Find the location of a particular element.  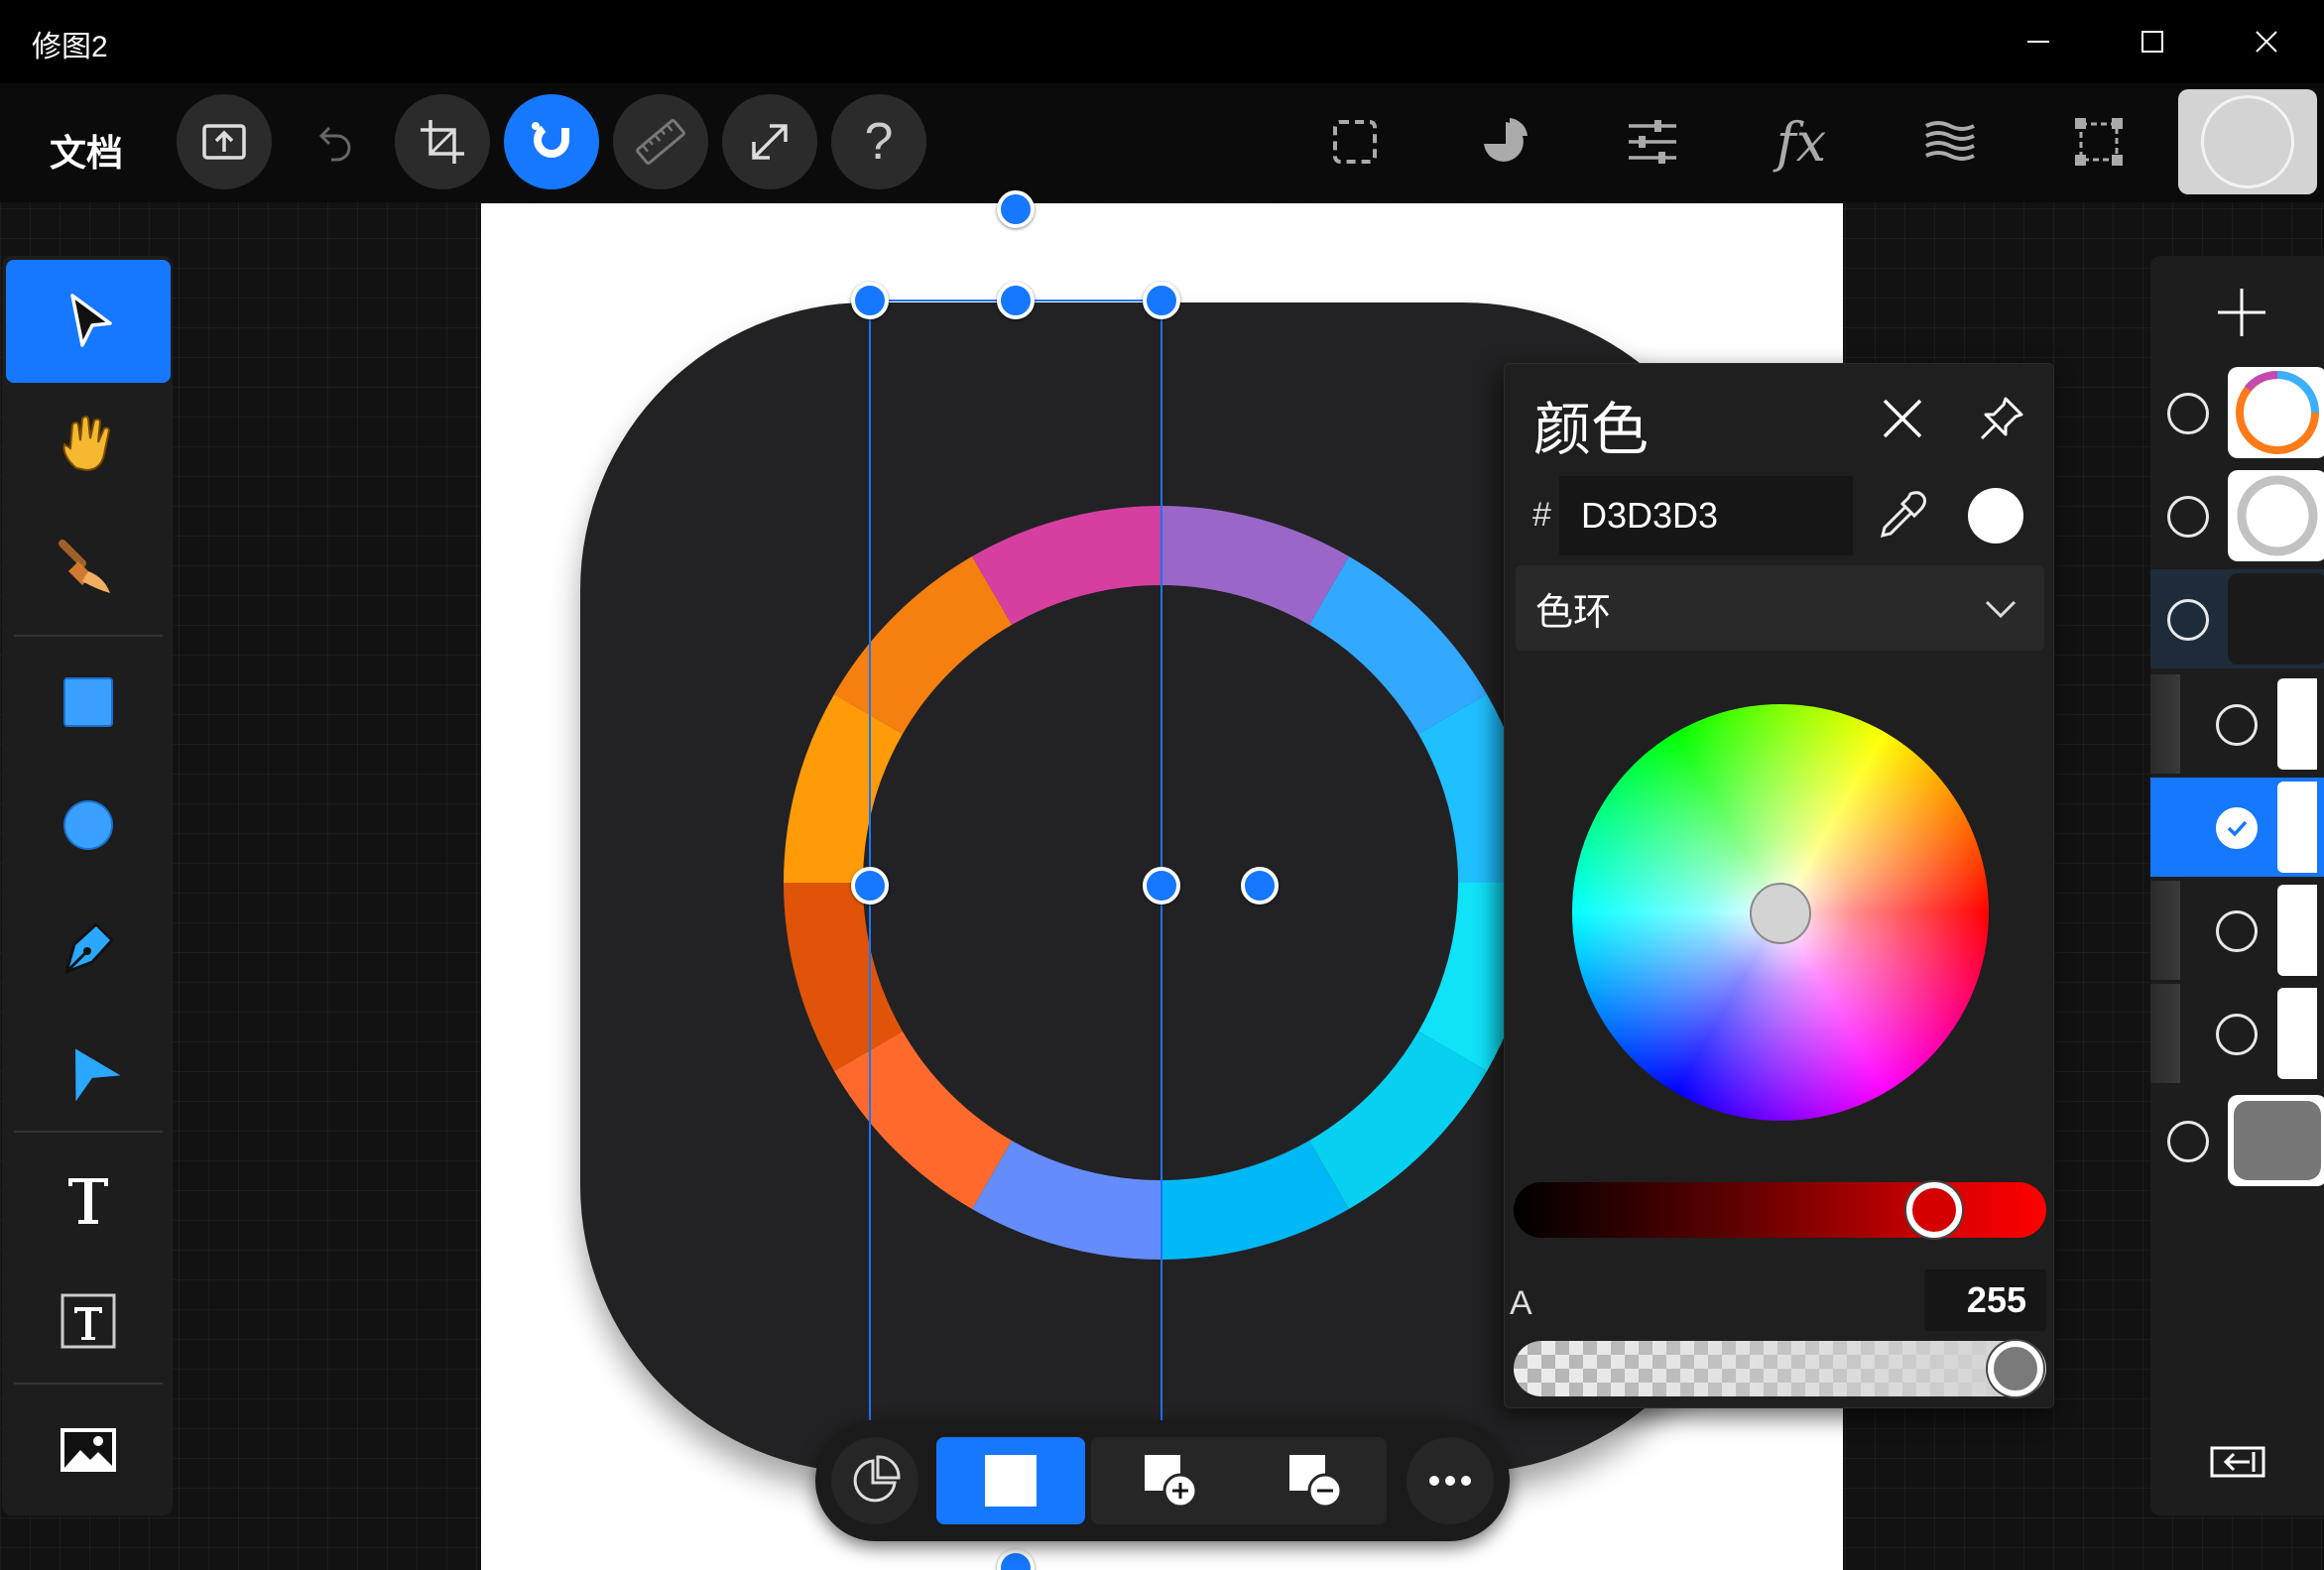

node-tool is located at coordinates (89, 1072).